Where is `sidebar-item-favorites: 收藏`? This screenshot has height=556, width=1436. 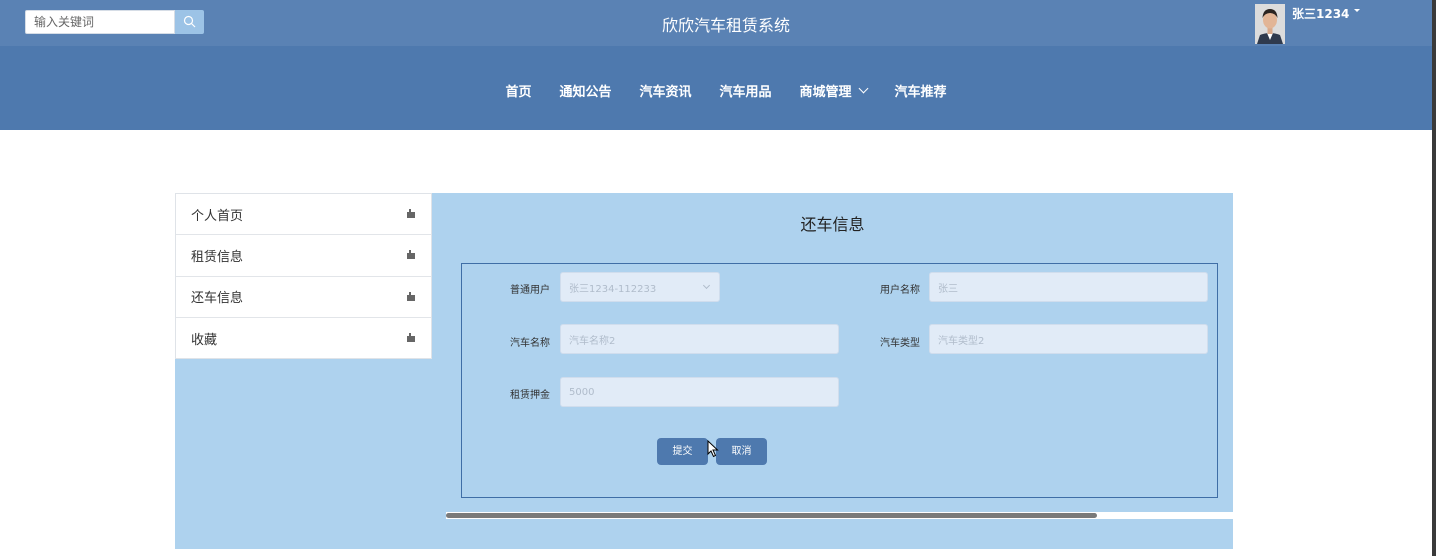 sidebar-item-favorites: 收藏 is located at coordinates (303, 338).